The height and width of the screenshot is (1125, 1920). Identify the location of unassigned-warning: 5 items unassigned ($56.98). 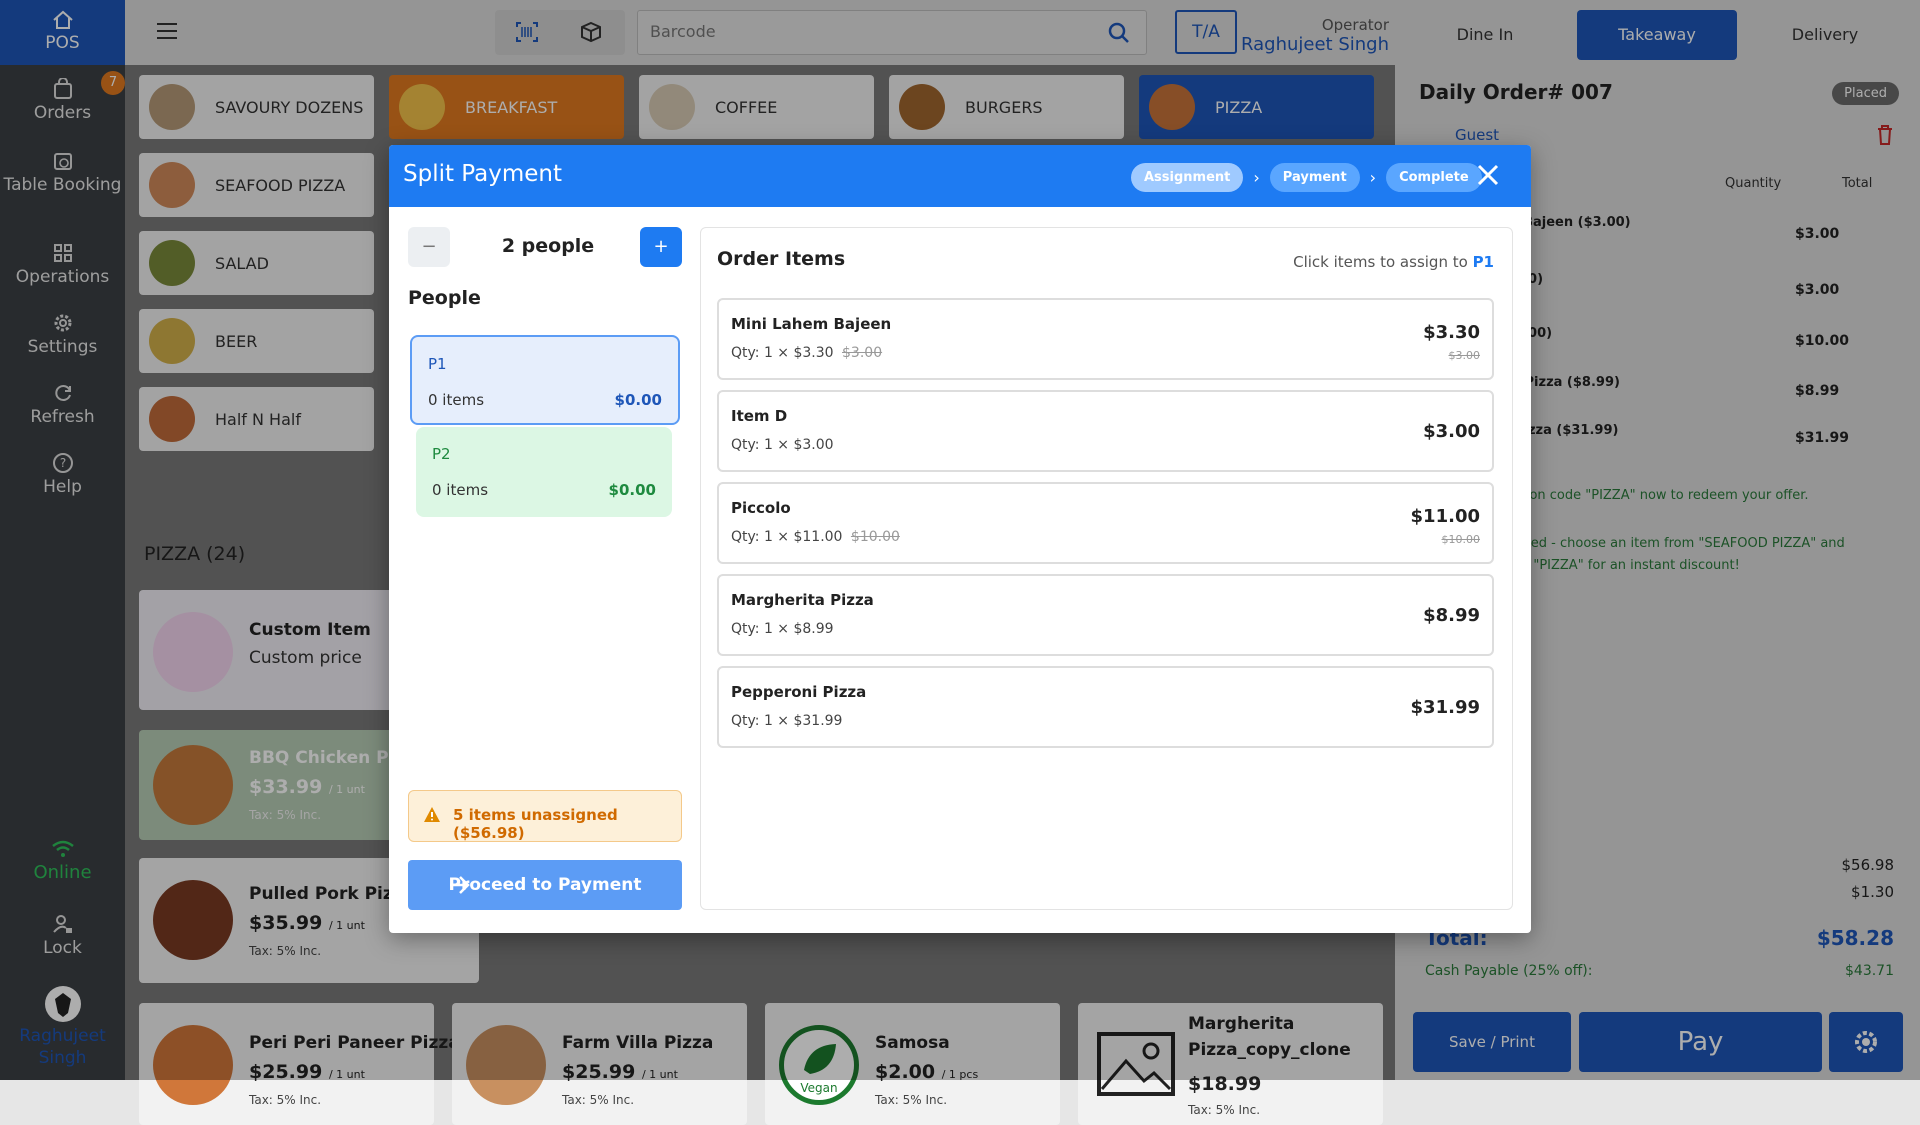
(545, 816).